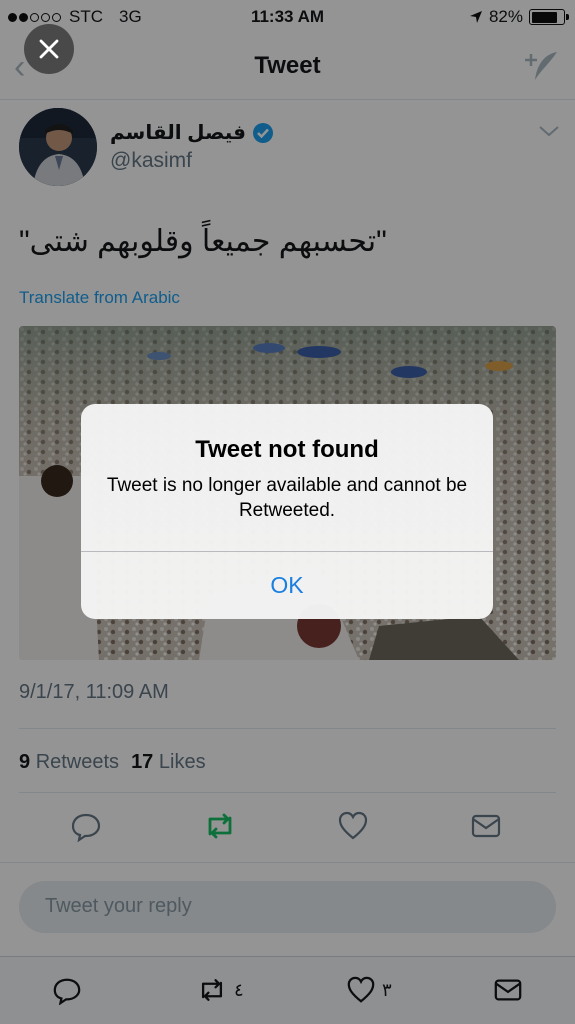 This screenshot has height=1024, width=575. What do you see at coordinates (287, 449) in the screenshot?
I see `alert-title: Tweet not found` at bounding box center [287, 449].